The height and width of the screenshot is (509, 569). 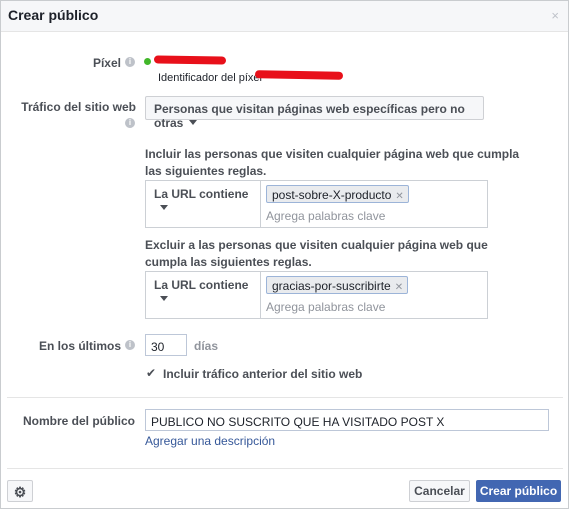 I want to click on dialog-header: Crear público ×, so click(x=284, y=16).